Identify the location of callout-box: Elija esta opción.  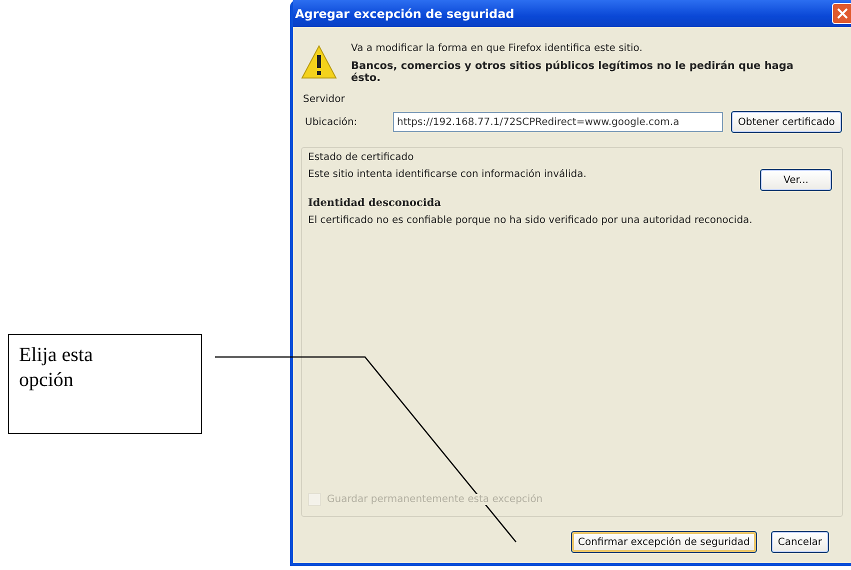
(105, 384).